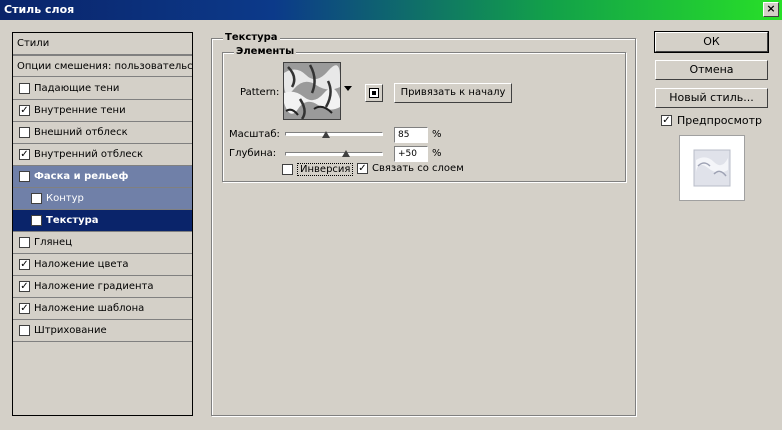  Describe the element at coordinates (348, 89) in the screenshot. I see `pattern-dropdown-icon` at that location.